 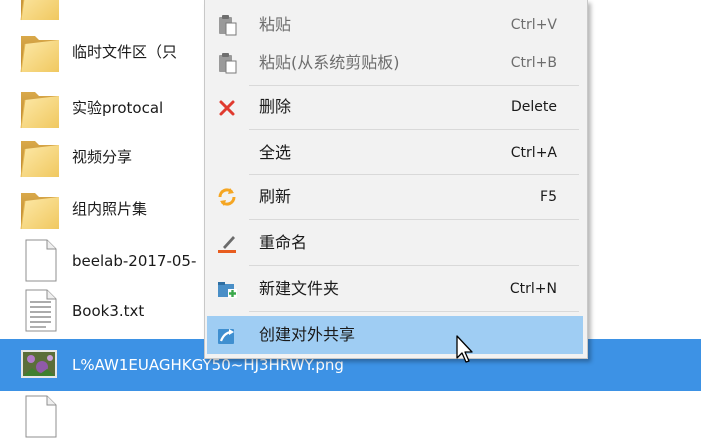 What do you see at coordinates (395, 289) in the screenshot?
I see `menu-item-new-folder: 新建文件夹 Ctrl+N` at bounding box center [395, 289].